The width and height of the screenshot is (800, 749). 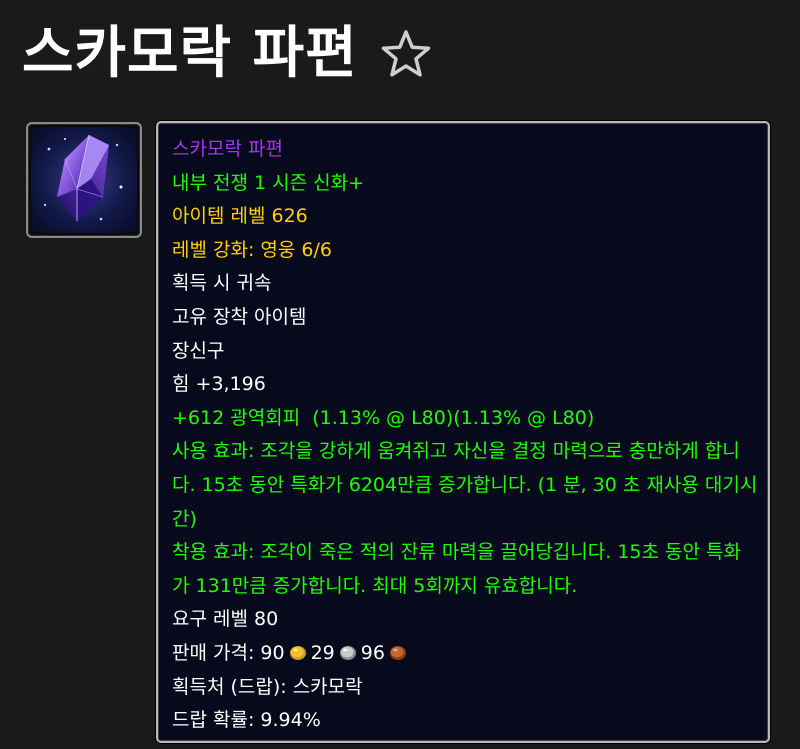 I want to click on sell-price: 판매 가격: 90 29 96, so click(x=465, y=654).